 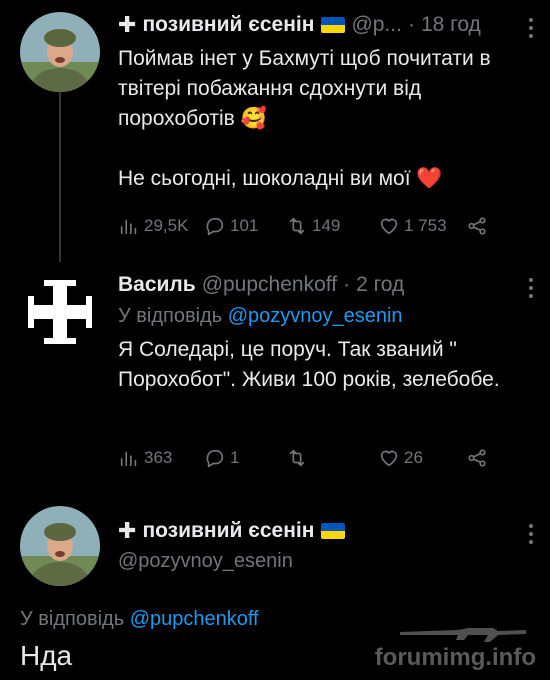 What do you see at coordinates (315, 316) in the screenshot?
I see `reply-mention-link: @pozyvnoy_esenin` at bounding box center [315, 316].